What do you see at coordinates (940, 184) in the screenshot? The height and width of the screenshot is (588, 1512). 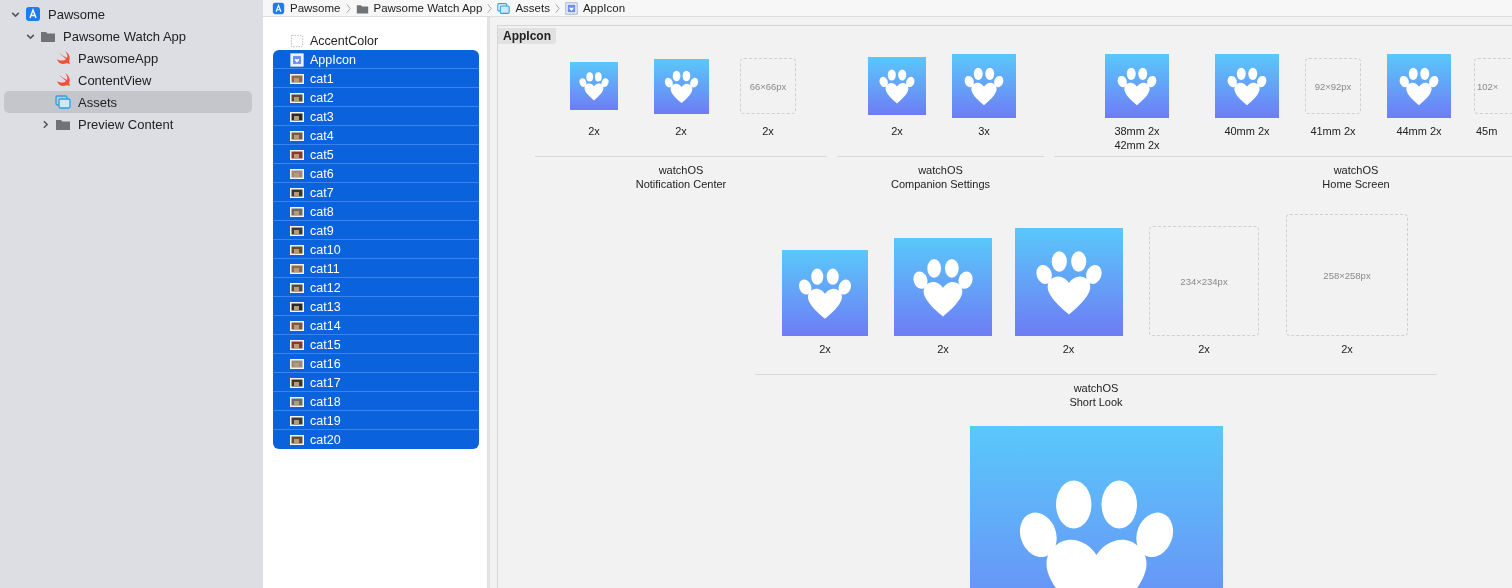 I see `group-title: Companion Settings` at bounding box center [940, 184].